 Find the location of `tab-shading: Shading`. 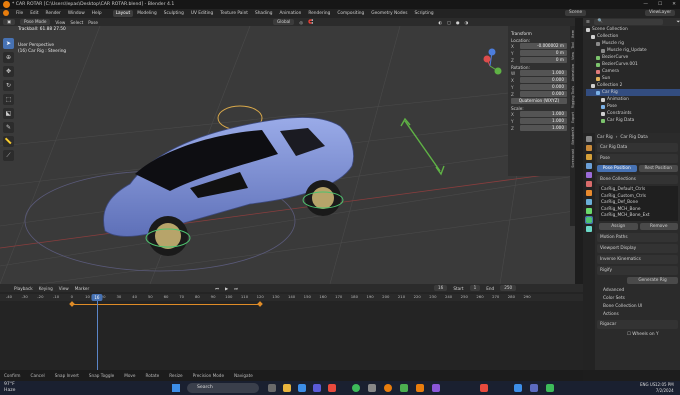

tab-shading: Shading is located at coordinates (263, 13).